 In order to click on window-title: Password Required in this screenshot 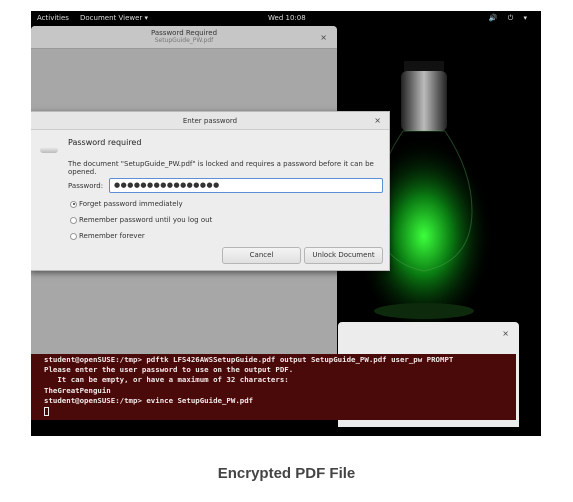, I will do `click(184, 33)`.